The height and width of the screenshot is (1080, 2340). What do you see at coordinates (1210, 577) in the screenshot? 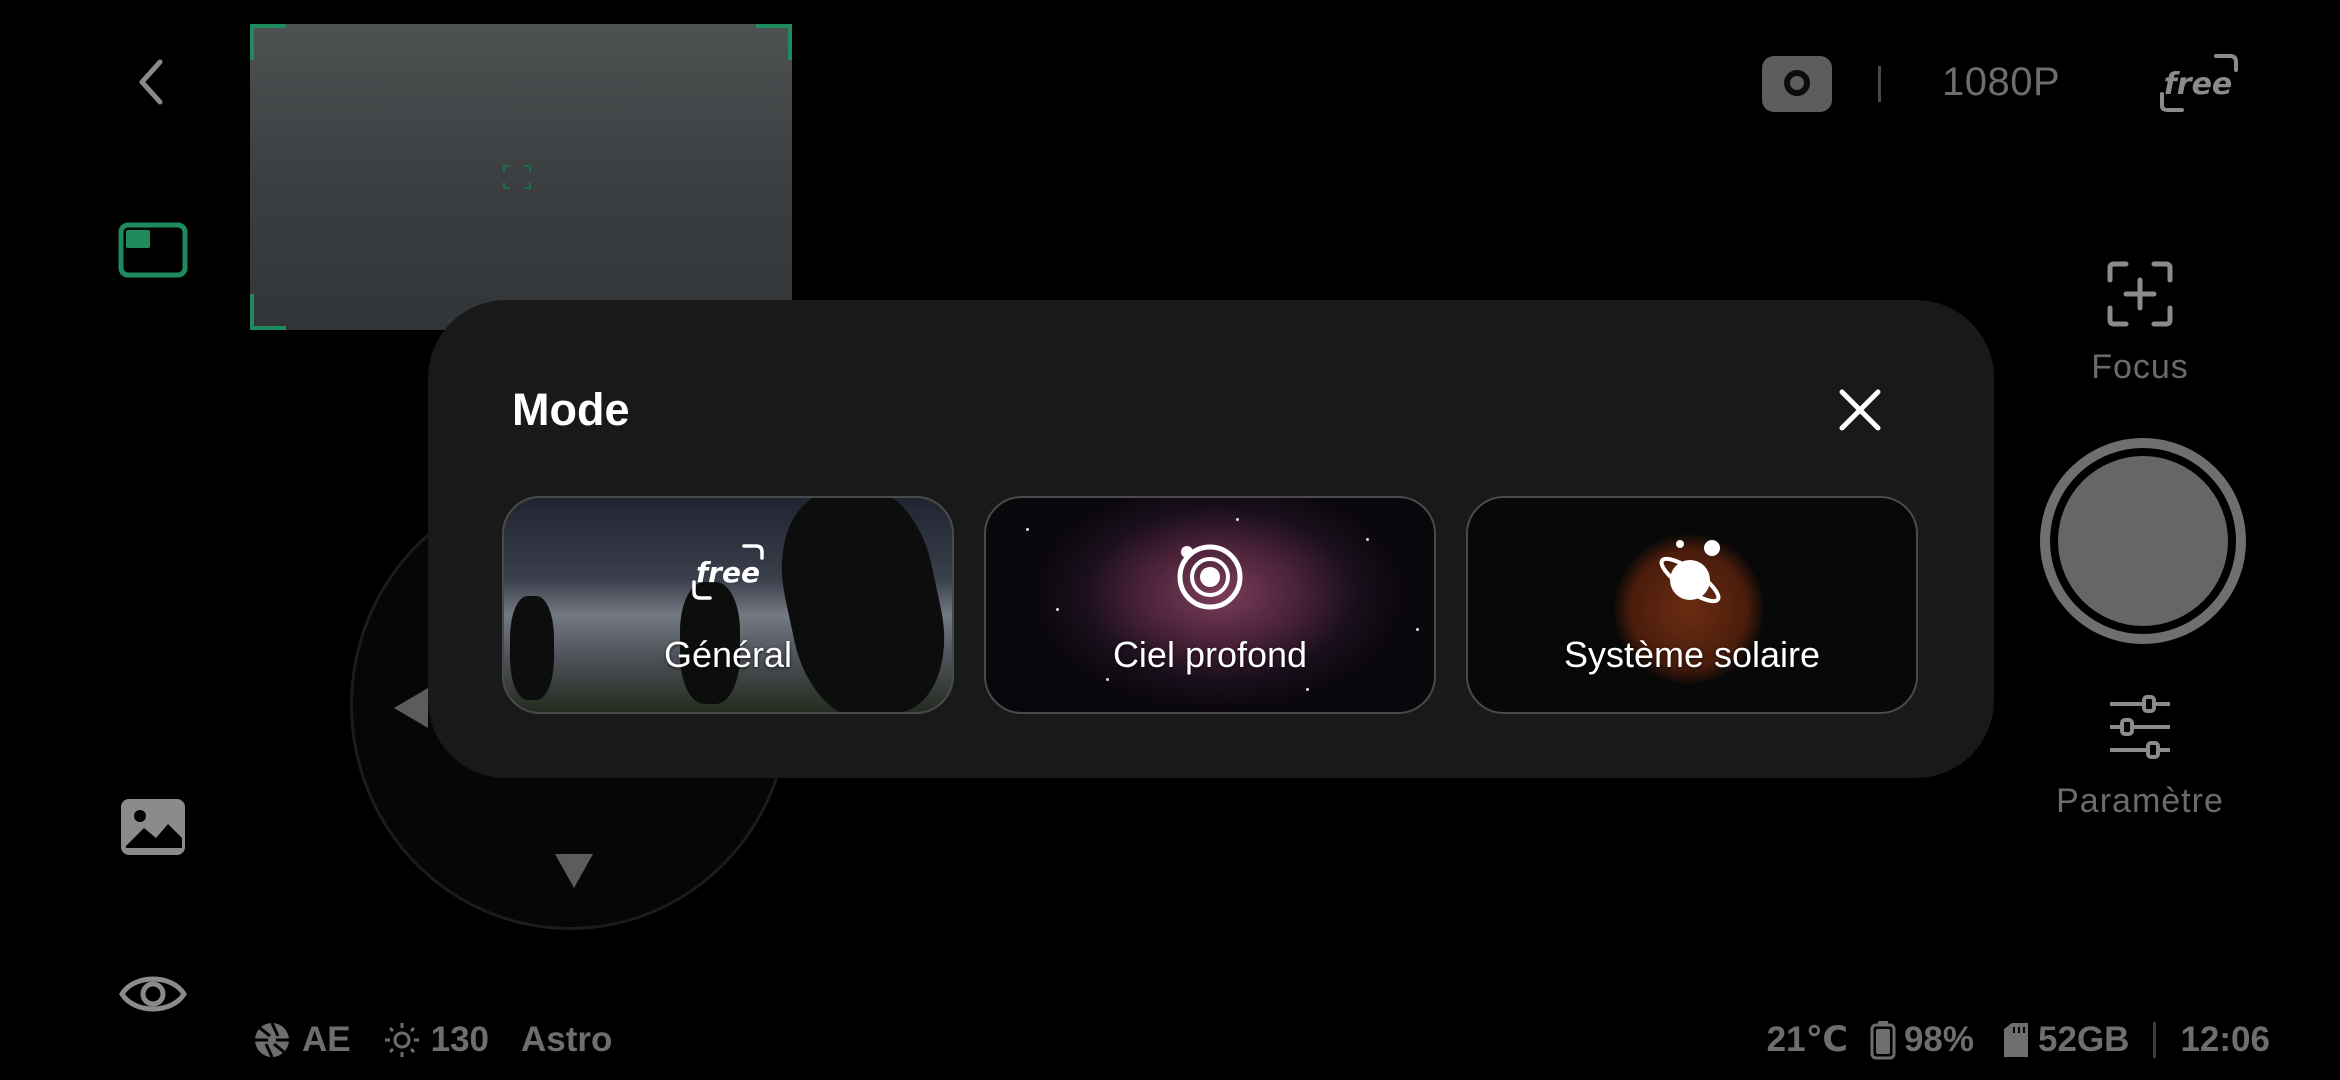
I see `deep-sky-icon` at bounding box center [1210, 577].